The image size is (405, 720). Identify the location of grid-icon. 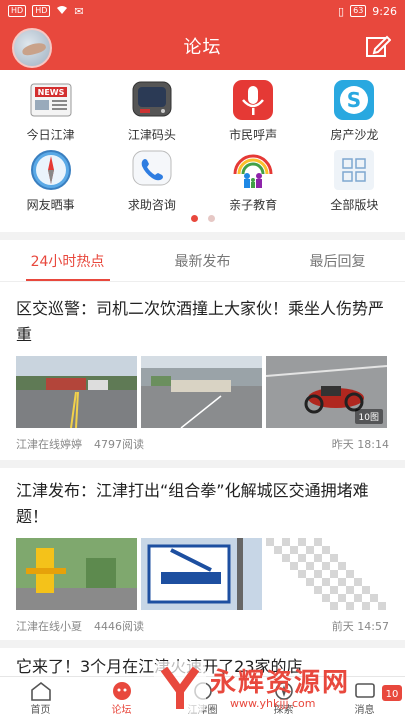
(354, 170).